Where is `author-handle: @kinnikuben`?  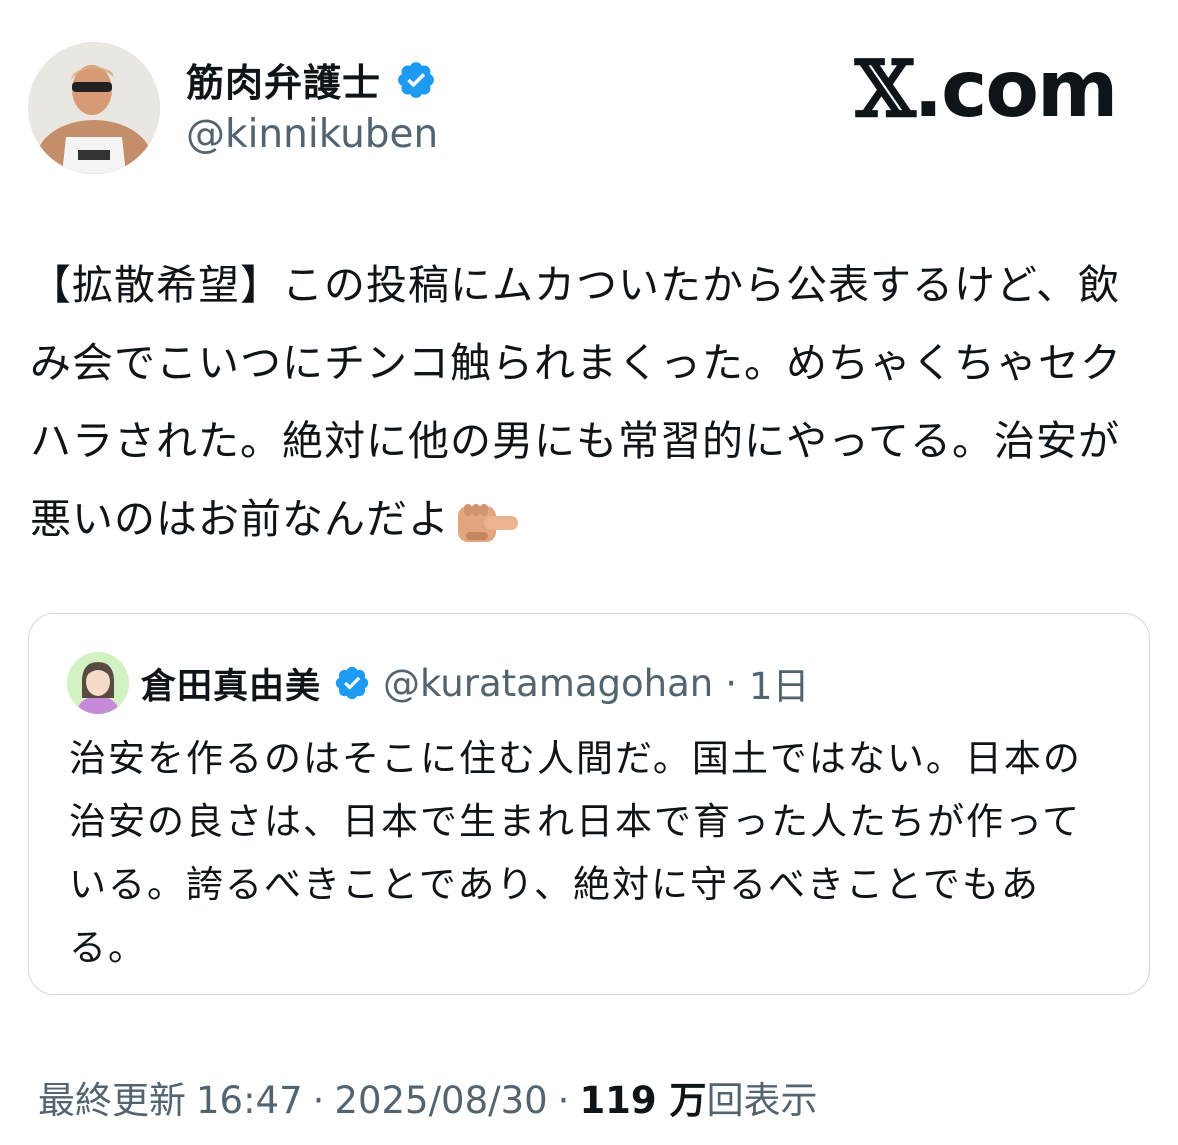 author-handle: @kinnikuben is located at coordinates (312, 134).